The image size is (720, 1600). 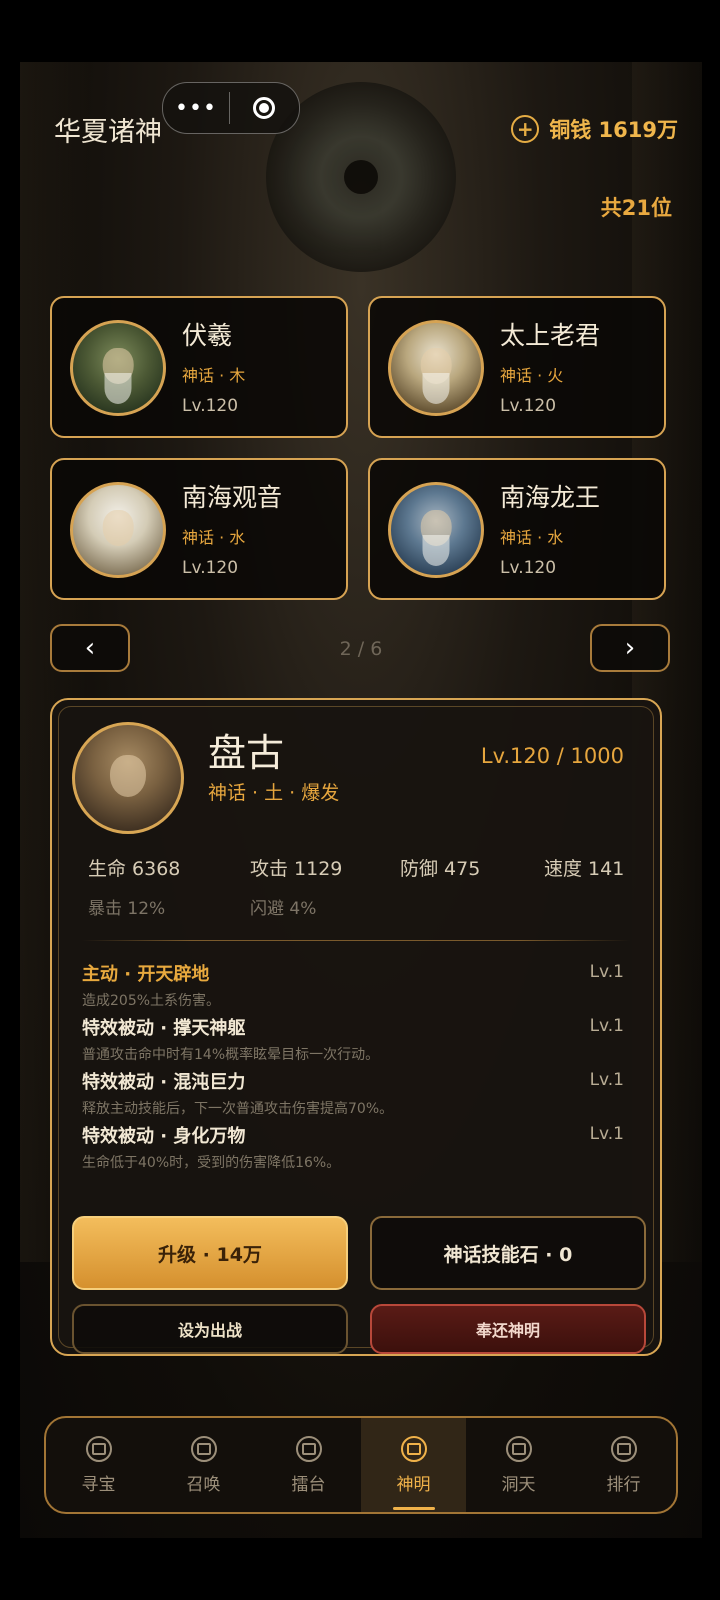 I want to click on god-attribute: 神话 · 木, so click(x=214, y=375).